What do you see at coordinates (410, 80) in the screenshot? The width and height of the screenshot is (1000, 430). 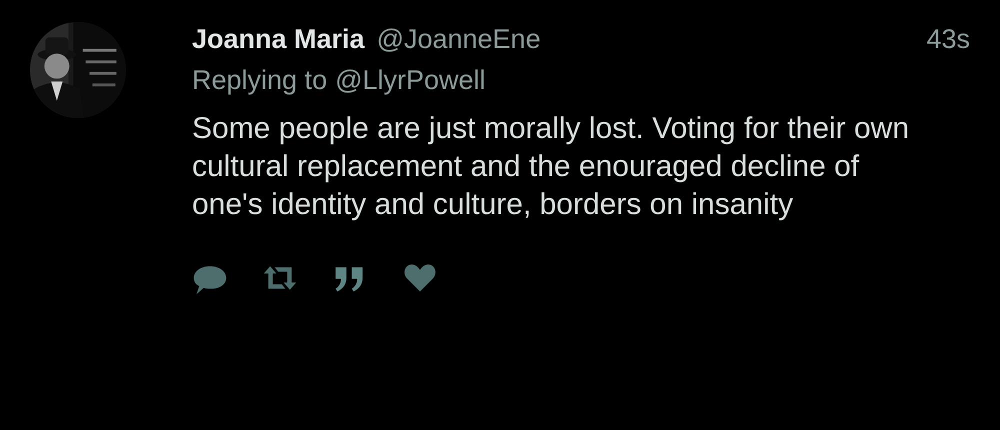 I see `reply-handle-link: @LlyrPowell` at bounding box center [410, 80].